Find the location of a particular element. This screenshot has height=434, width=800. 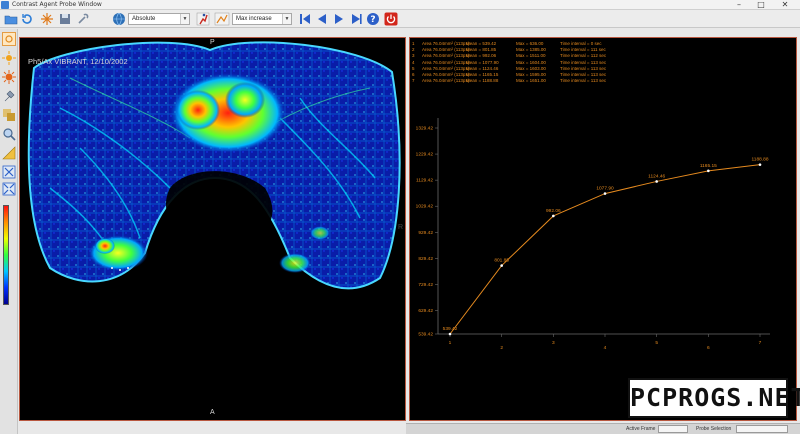

data-label: 992.06 is located at coordinates (553, 211).